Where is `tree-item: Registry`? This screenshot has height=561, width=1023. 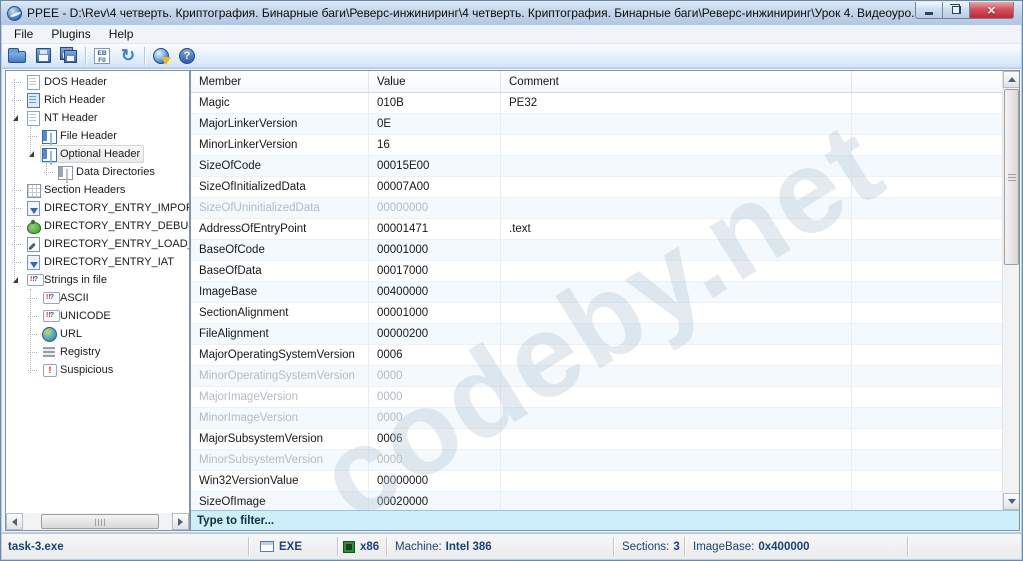
tree-item: Registry is located at coordinates (97, 352).